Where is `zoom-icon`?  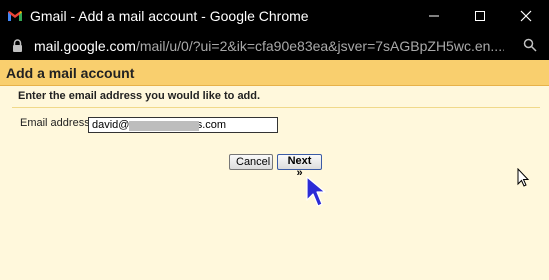
zoom-icon is located at coordinates (530, 45).